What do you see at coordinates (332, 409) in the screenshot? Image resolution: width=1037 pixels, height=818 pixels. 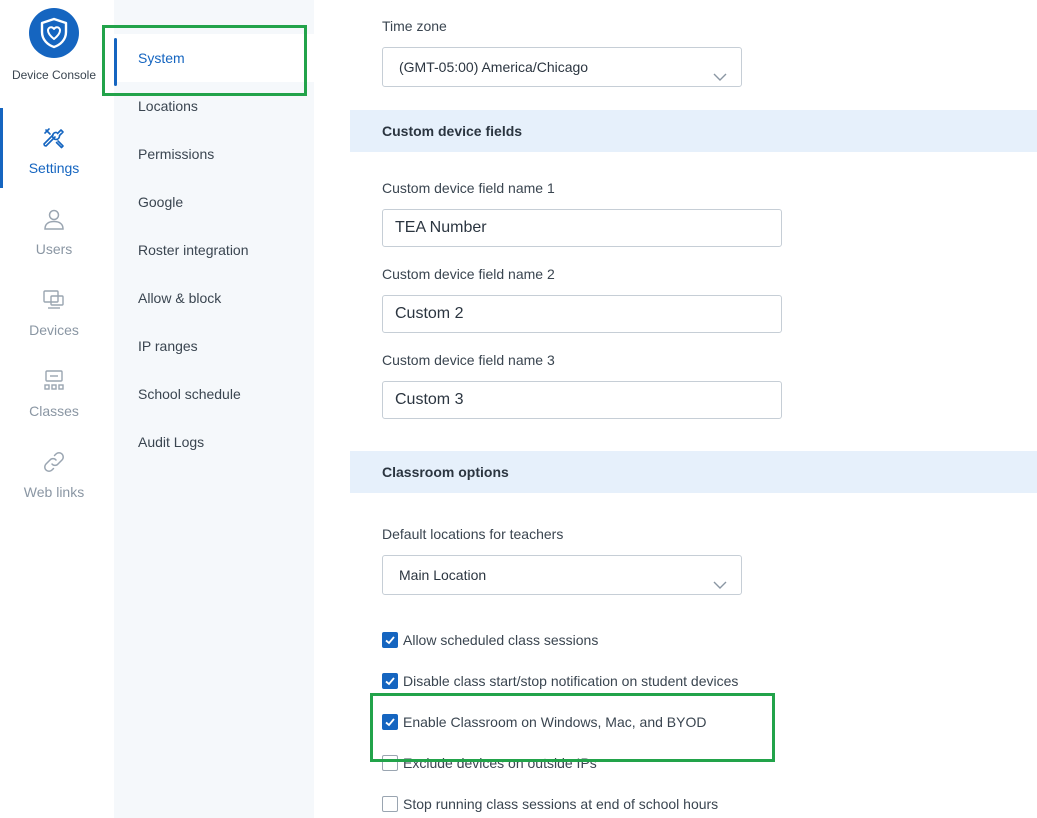 I see `content-gutter` at bounding box center [332, 409].